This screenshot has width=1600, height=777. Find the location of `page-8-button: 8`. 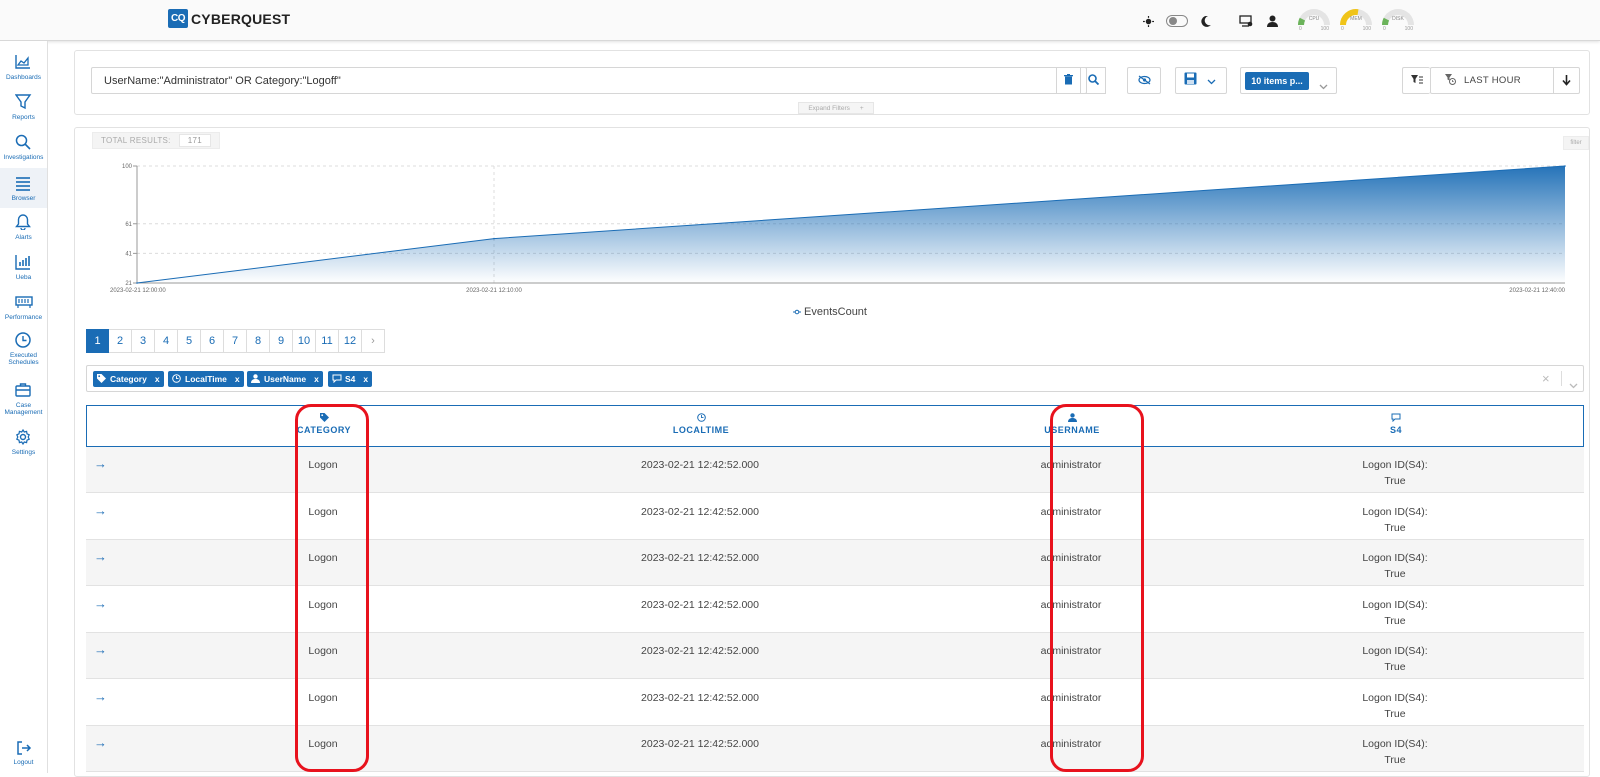

page-8-button: 8 is located at coordinates (258, 341).